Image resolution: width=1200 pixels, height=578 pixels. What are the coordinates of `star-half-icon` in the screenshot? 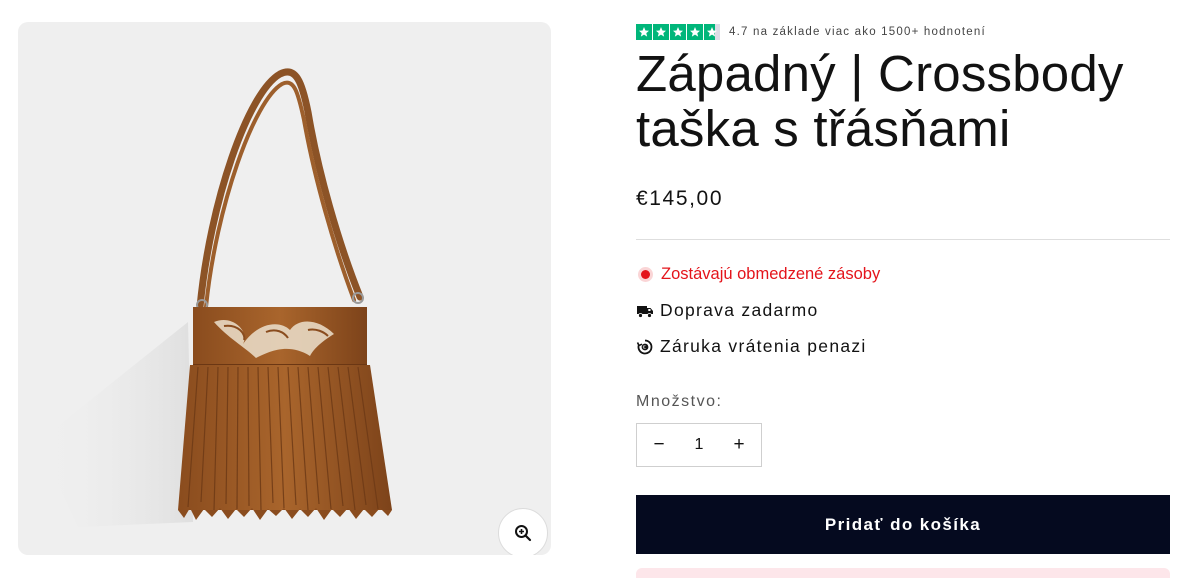 It's located at (712, 32).